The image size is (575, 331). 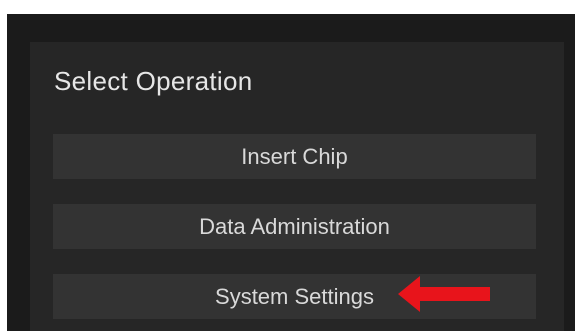 I want to click on insert-chip-button: Insert Chip, so click(x=294, y=156).